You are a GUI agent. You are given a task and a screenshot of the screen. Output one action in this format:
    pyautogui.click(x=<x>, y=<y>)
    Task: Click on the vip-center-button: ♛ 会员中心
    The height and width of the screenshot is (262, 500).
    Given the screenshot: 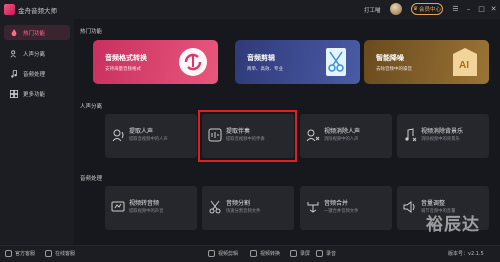 What is the action you would take?
    pyautogui.click(x=427, y=9)
    